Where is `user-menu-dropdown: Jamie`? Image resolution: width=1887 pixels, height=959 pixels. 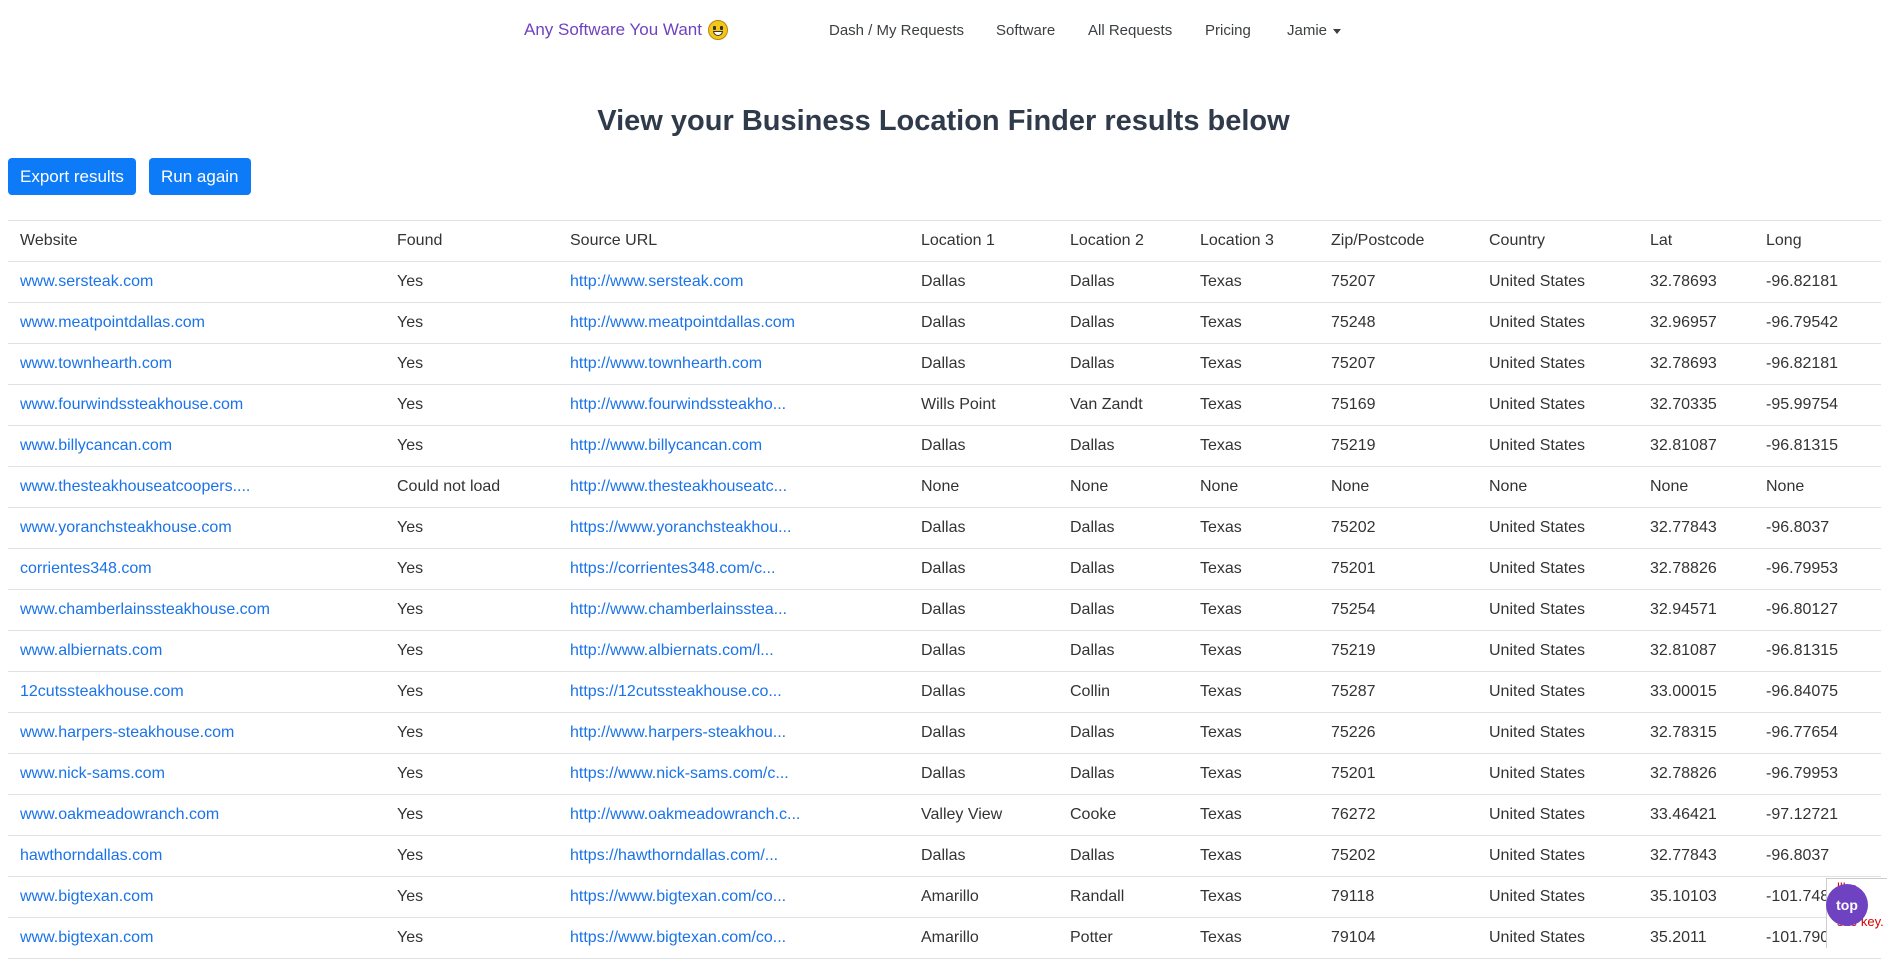
user-menu-dropdown: Jamie is located at coordinates (1314, 30).